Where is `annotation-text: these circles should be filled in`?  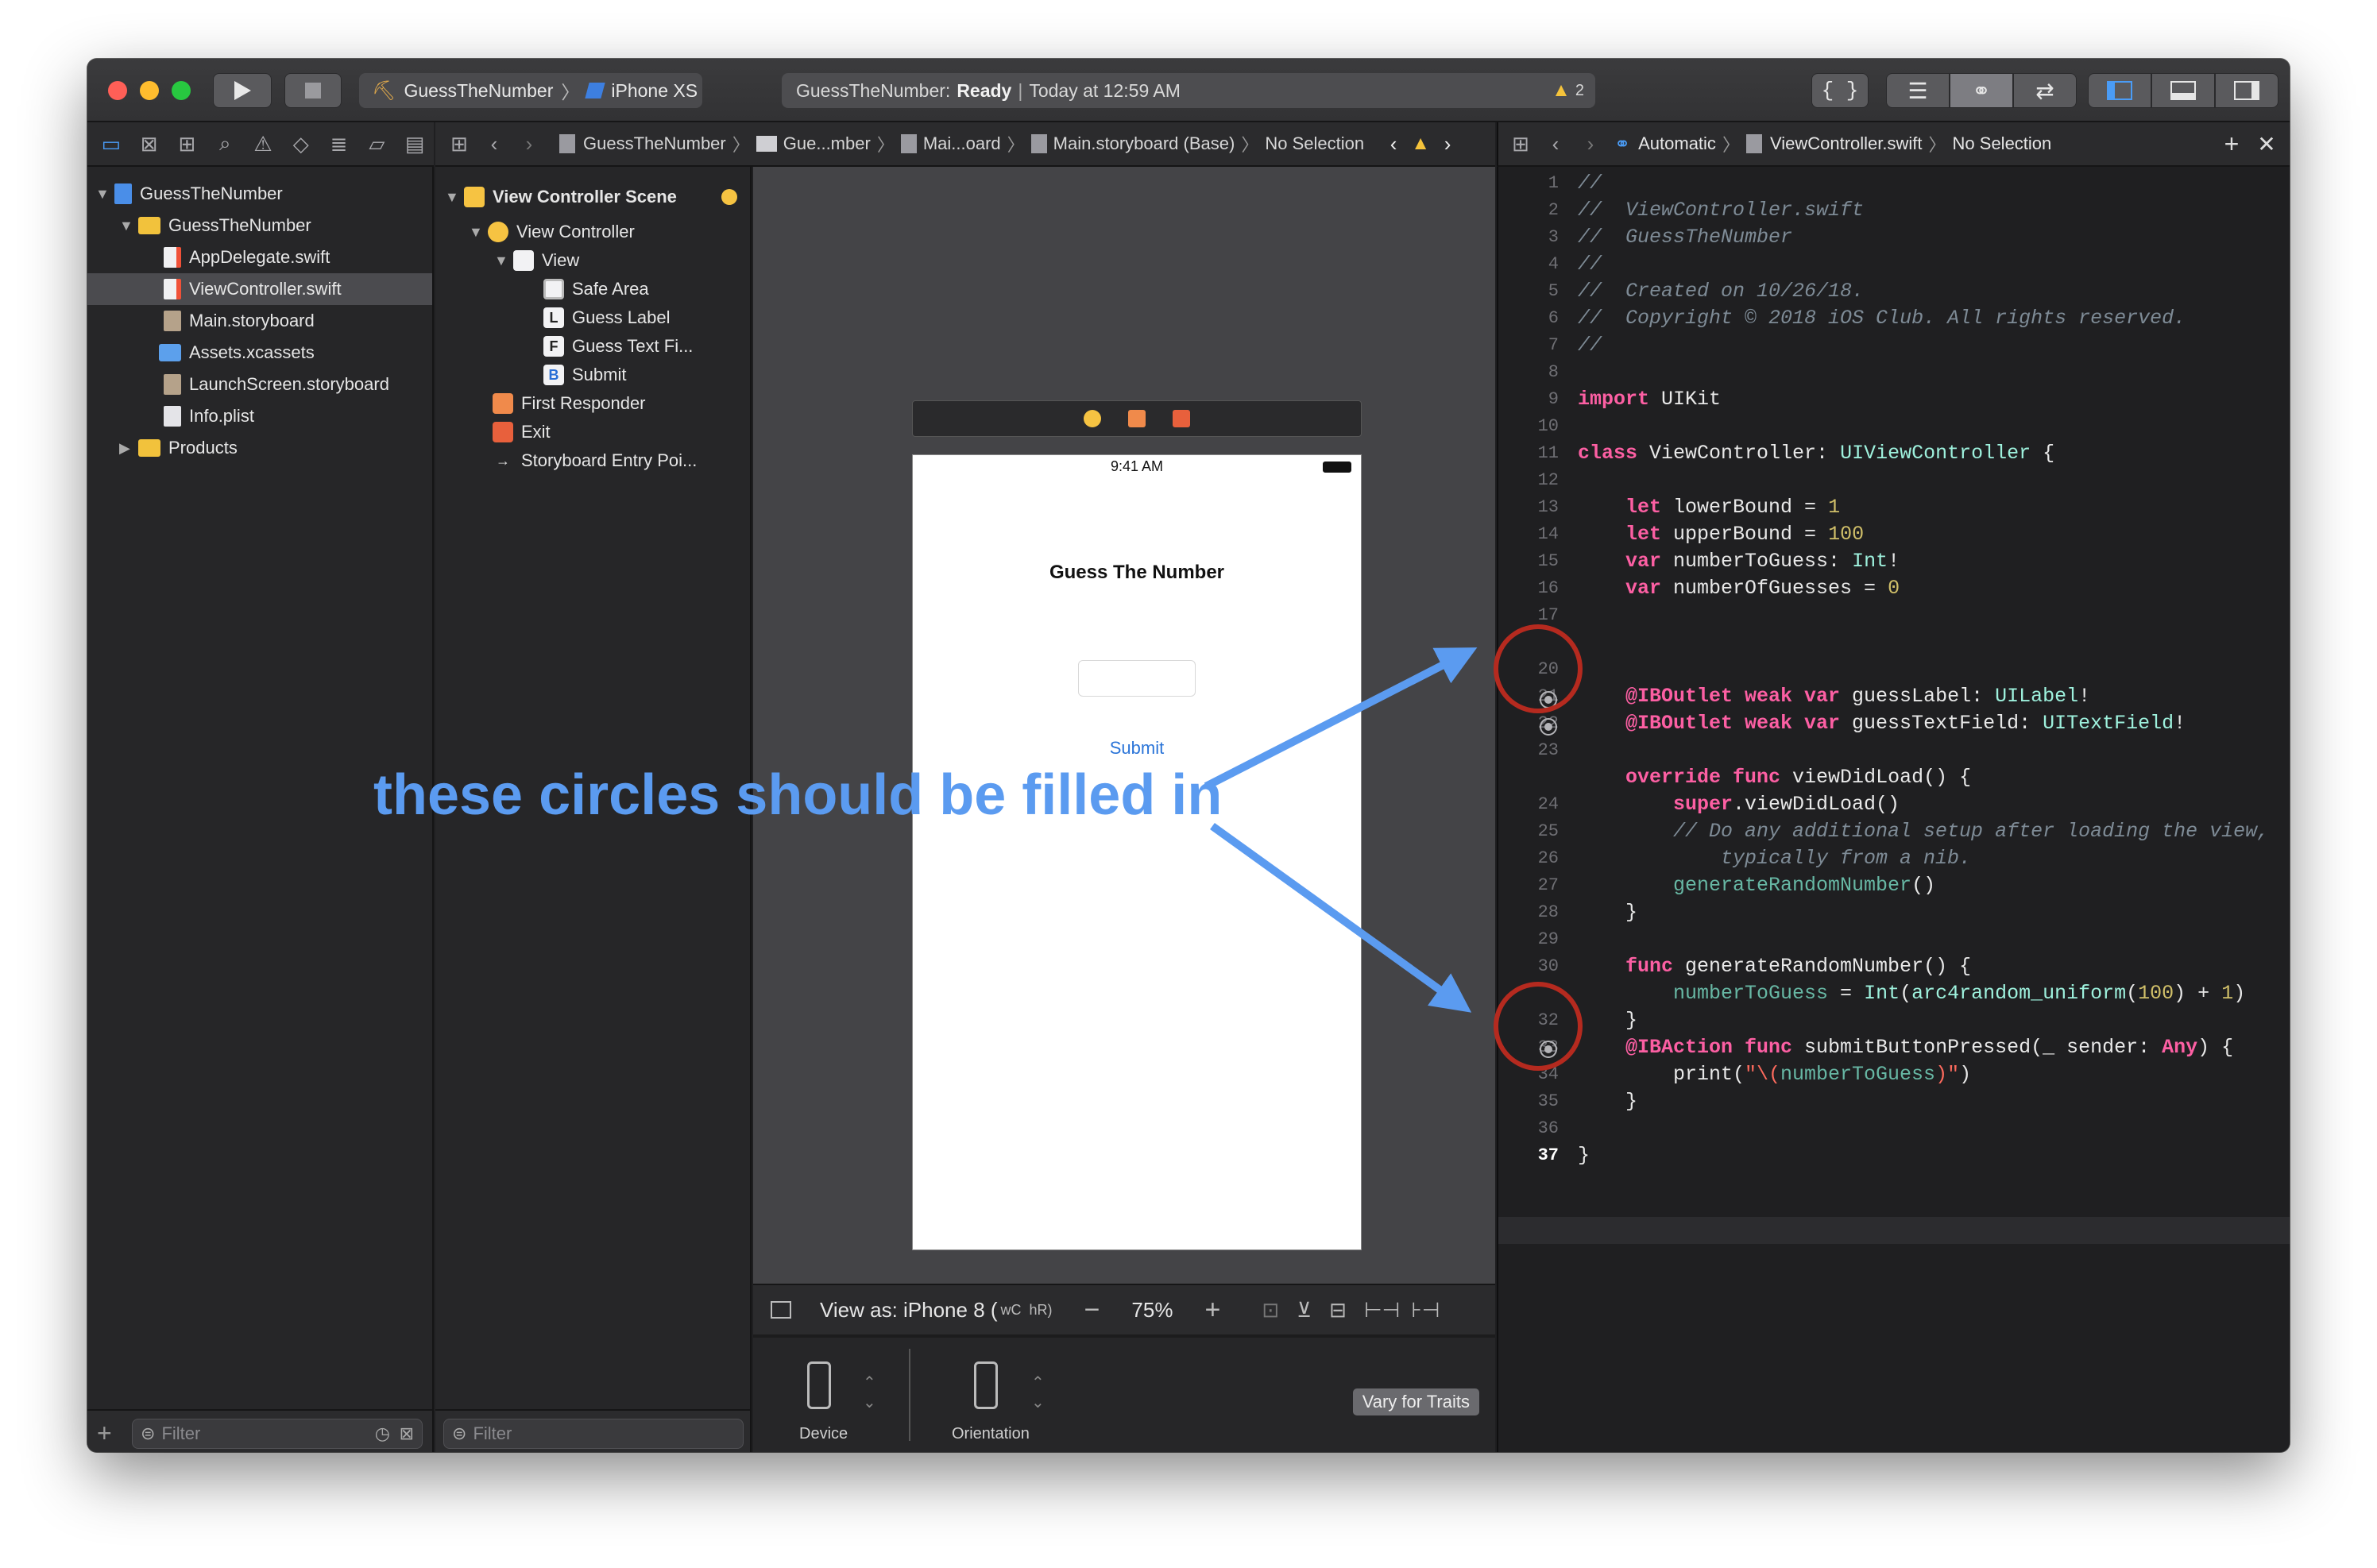 annotation-text: these circles should be filled in is located at coordinates (798, 795).